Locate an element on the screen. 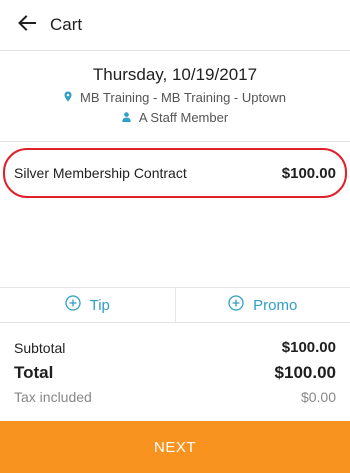 The height and width of the screenshot is (473, 350). person-icon is located at coordinates (130, 117).